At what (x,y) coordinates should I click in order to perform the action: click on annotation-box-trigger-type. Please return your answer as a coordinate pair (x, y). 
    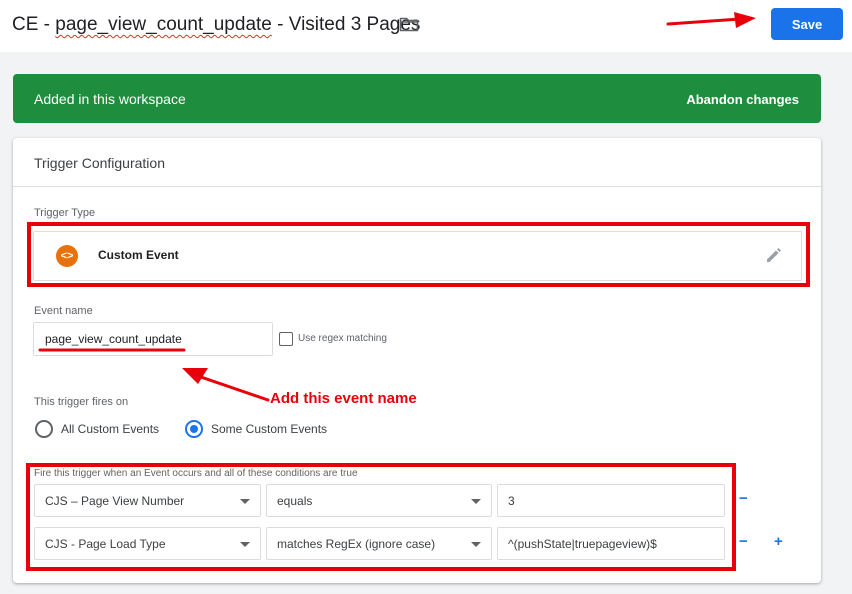
    Looking at the image, I should click on (418, 254).